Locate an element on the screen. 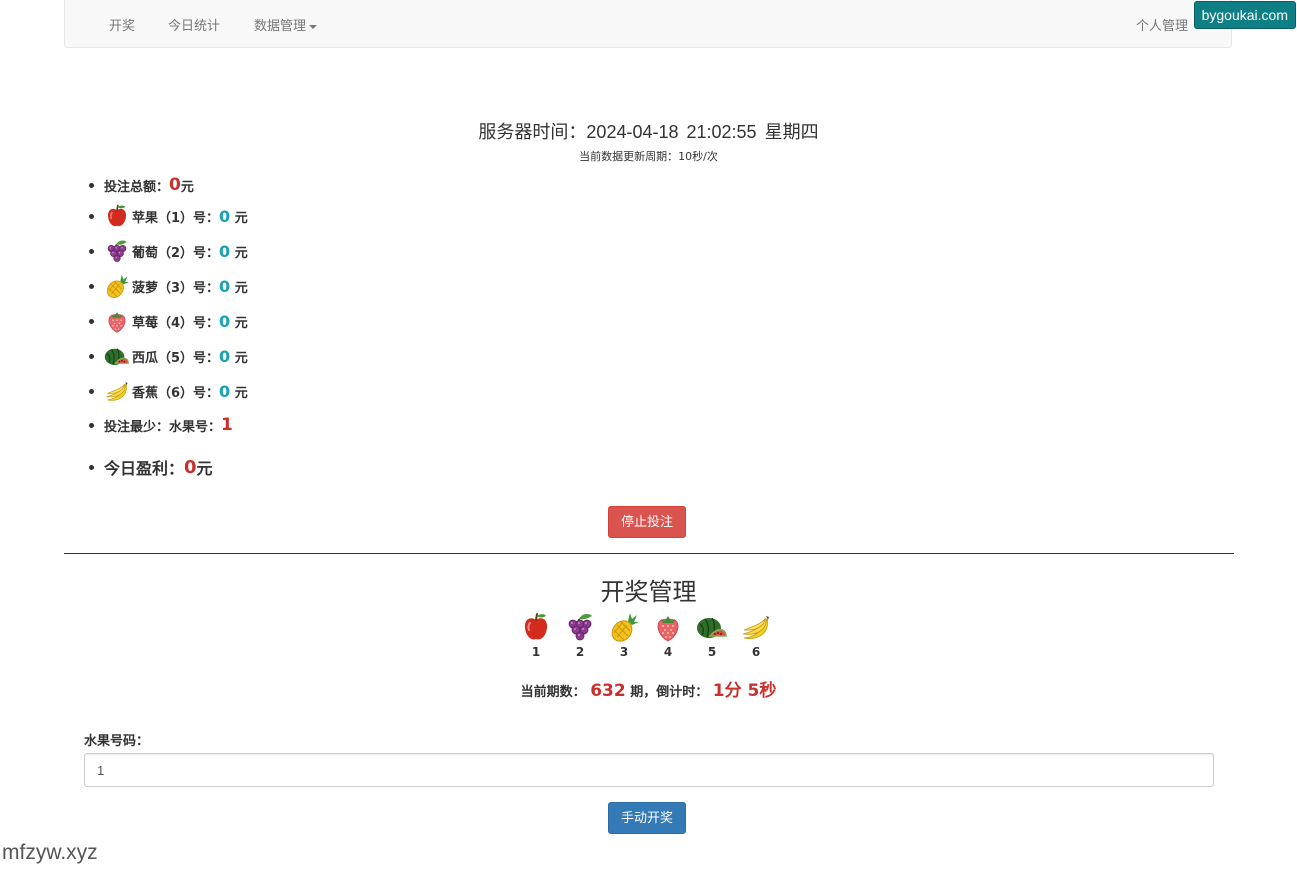 The image size is (1297, 871). section-divider is located at coordinates (649, 553).